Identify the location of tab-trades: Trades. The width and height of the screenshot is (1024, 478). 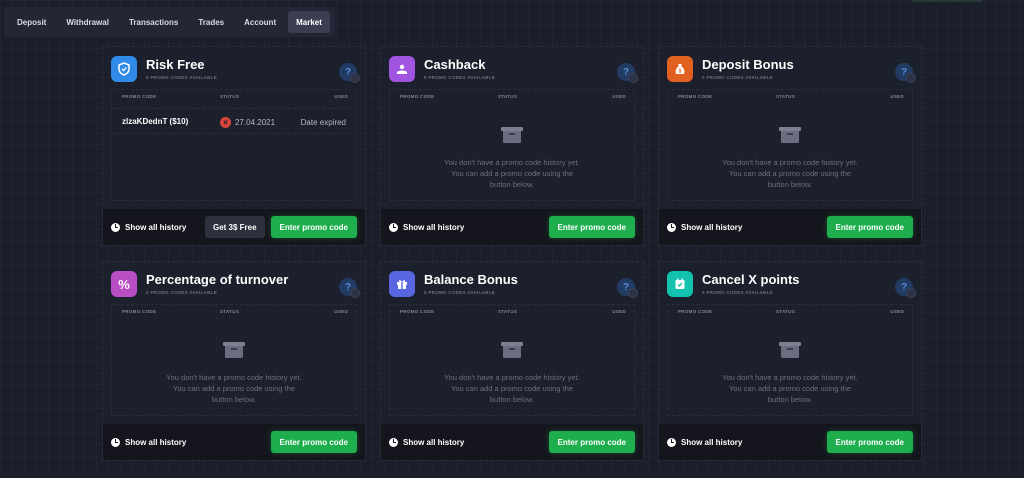
(211, 22).